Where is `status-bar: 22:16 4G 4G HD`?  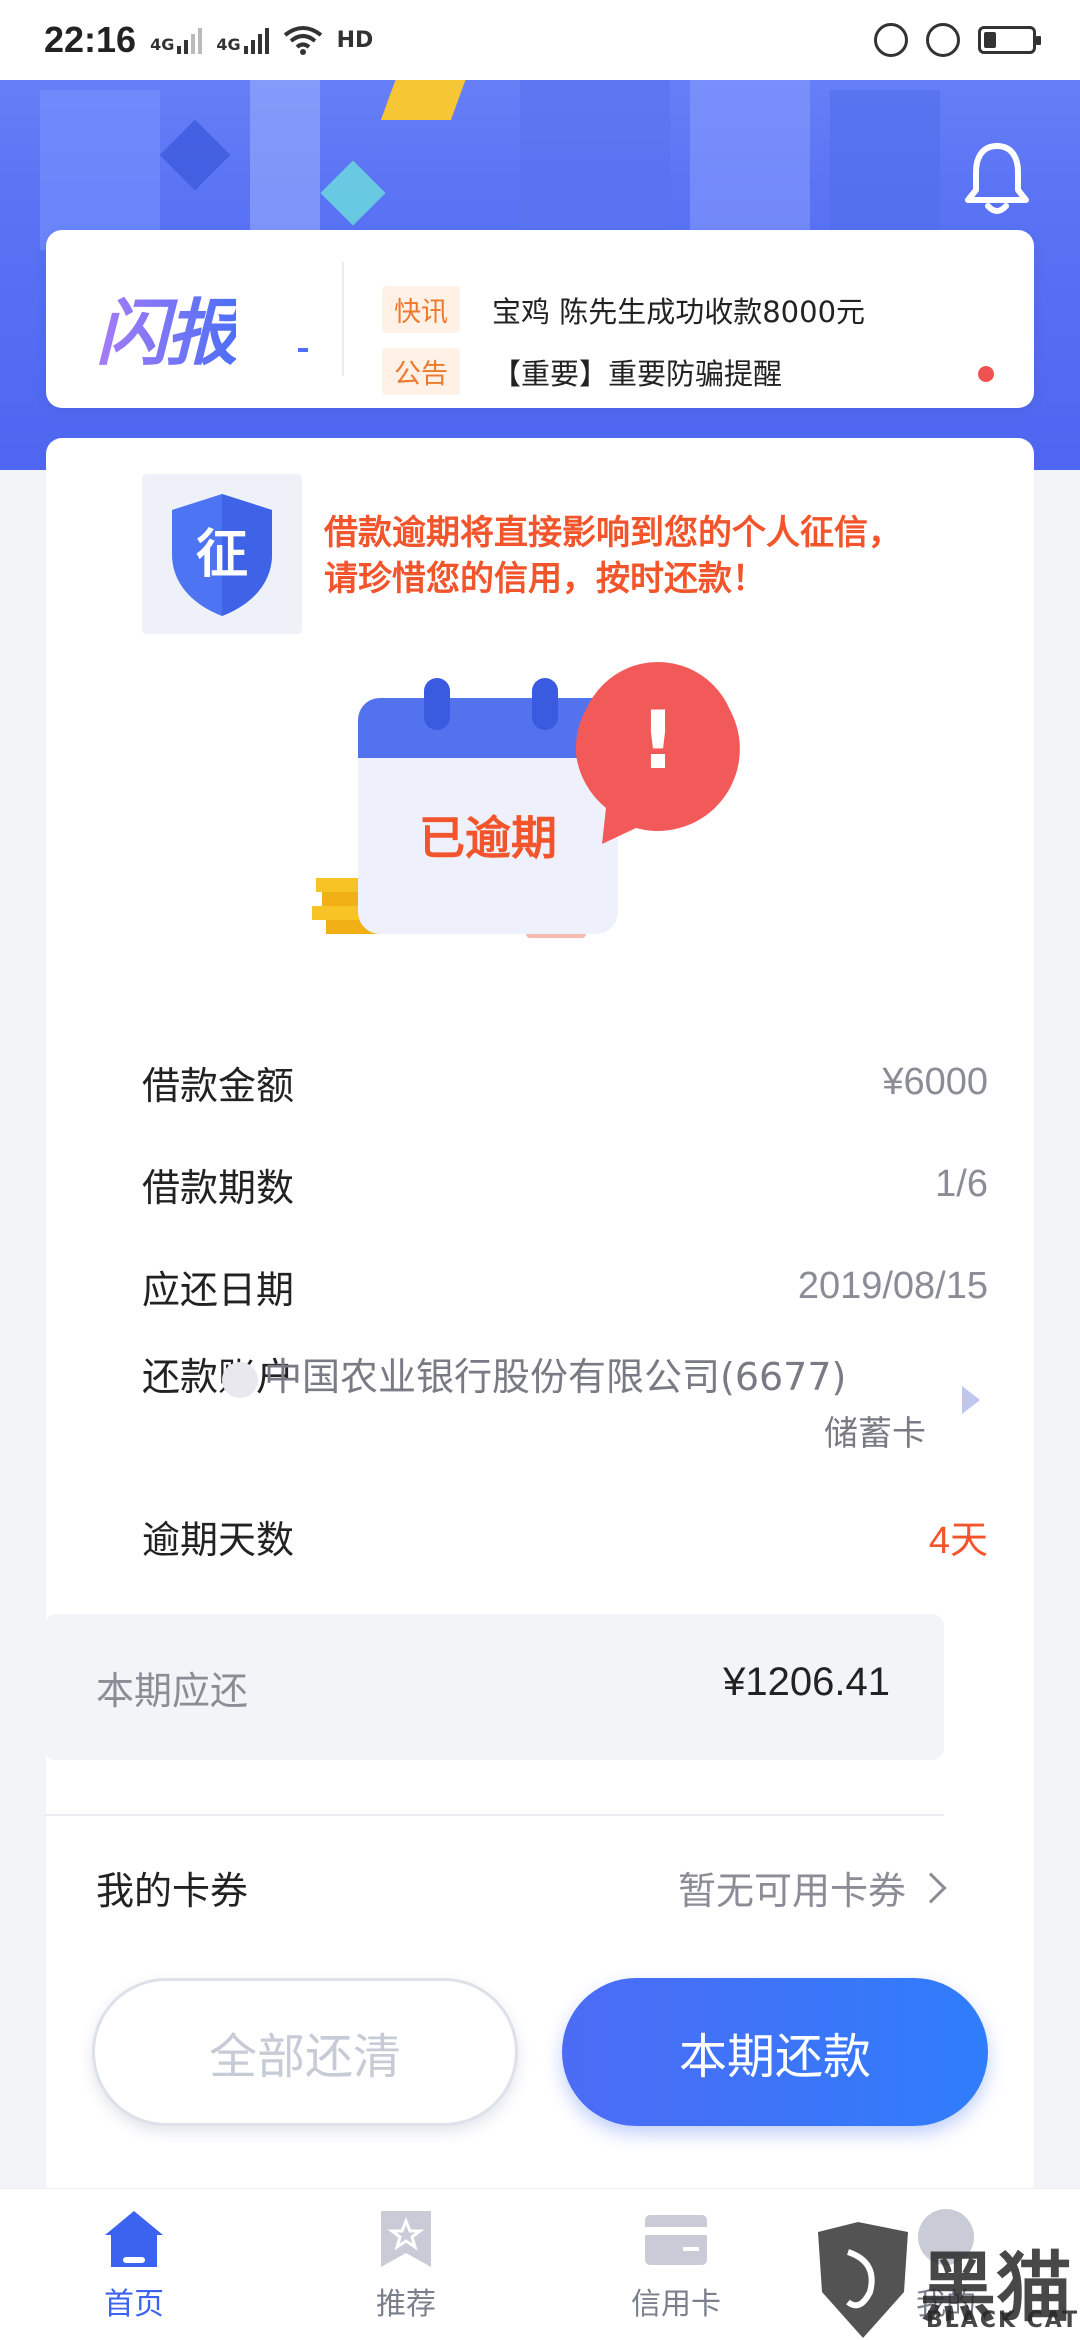
status-bar: 22:16 4G 4G HD is located at coordinates (540, 40).